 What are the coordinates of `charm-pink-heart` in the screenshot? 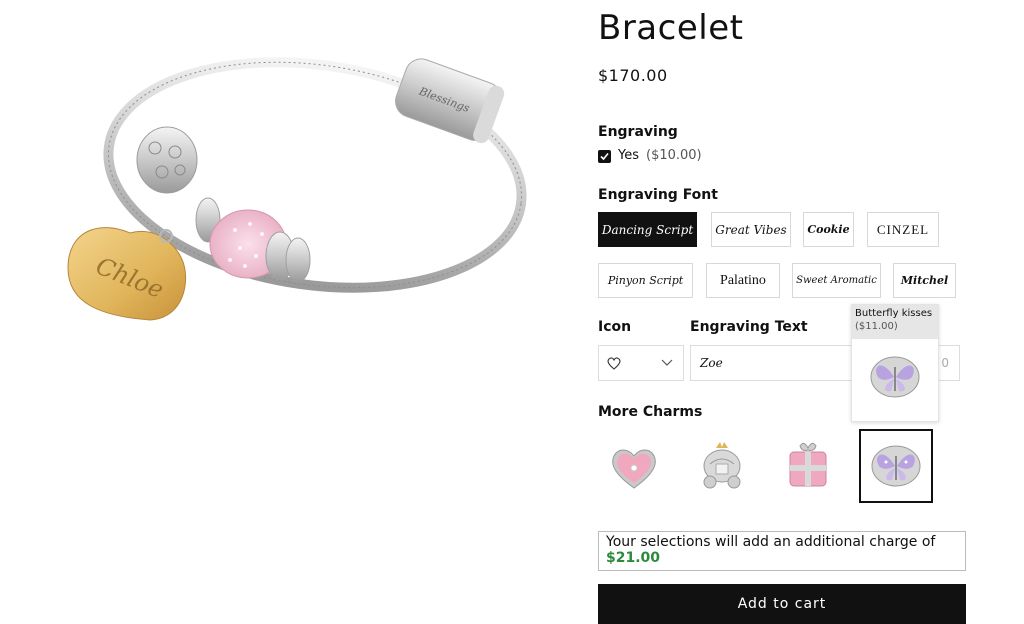 It's located at (634, 466).